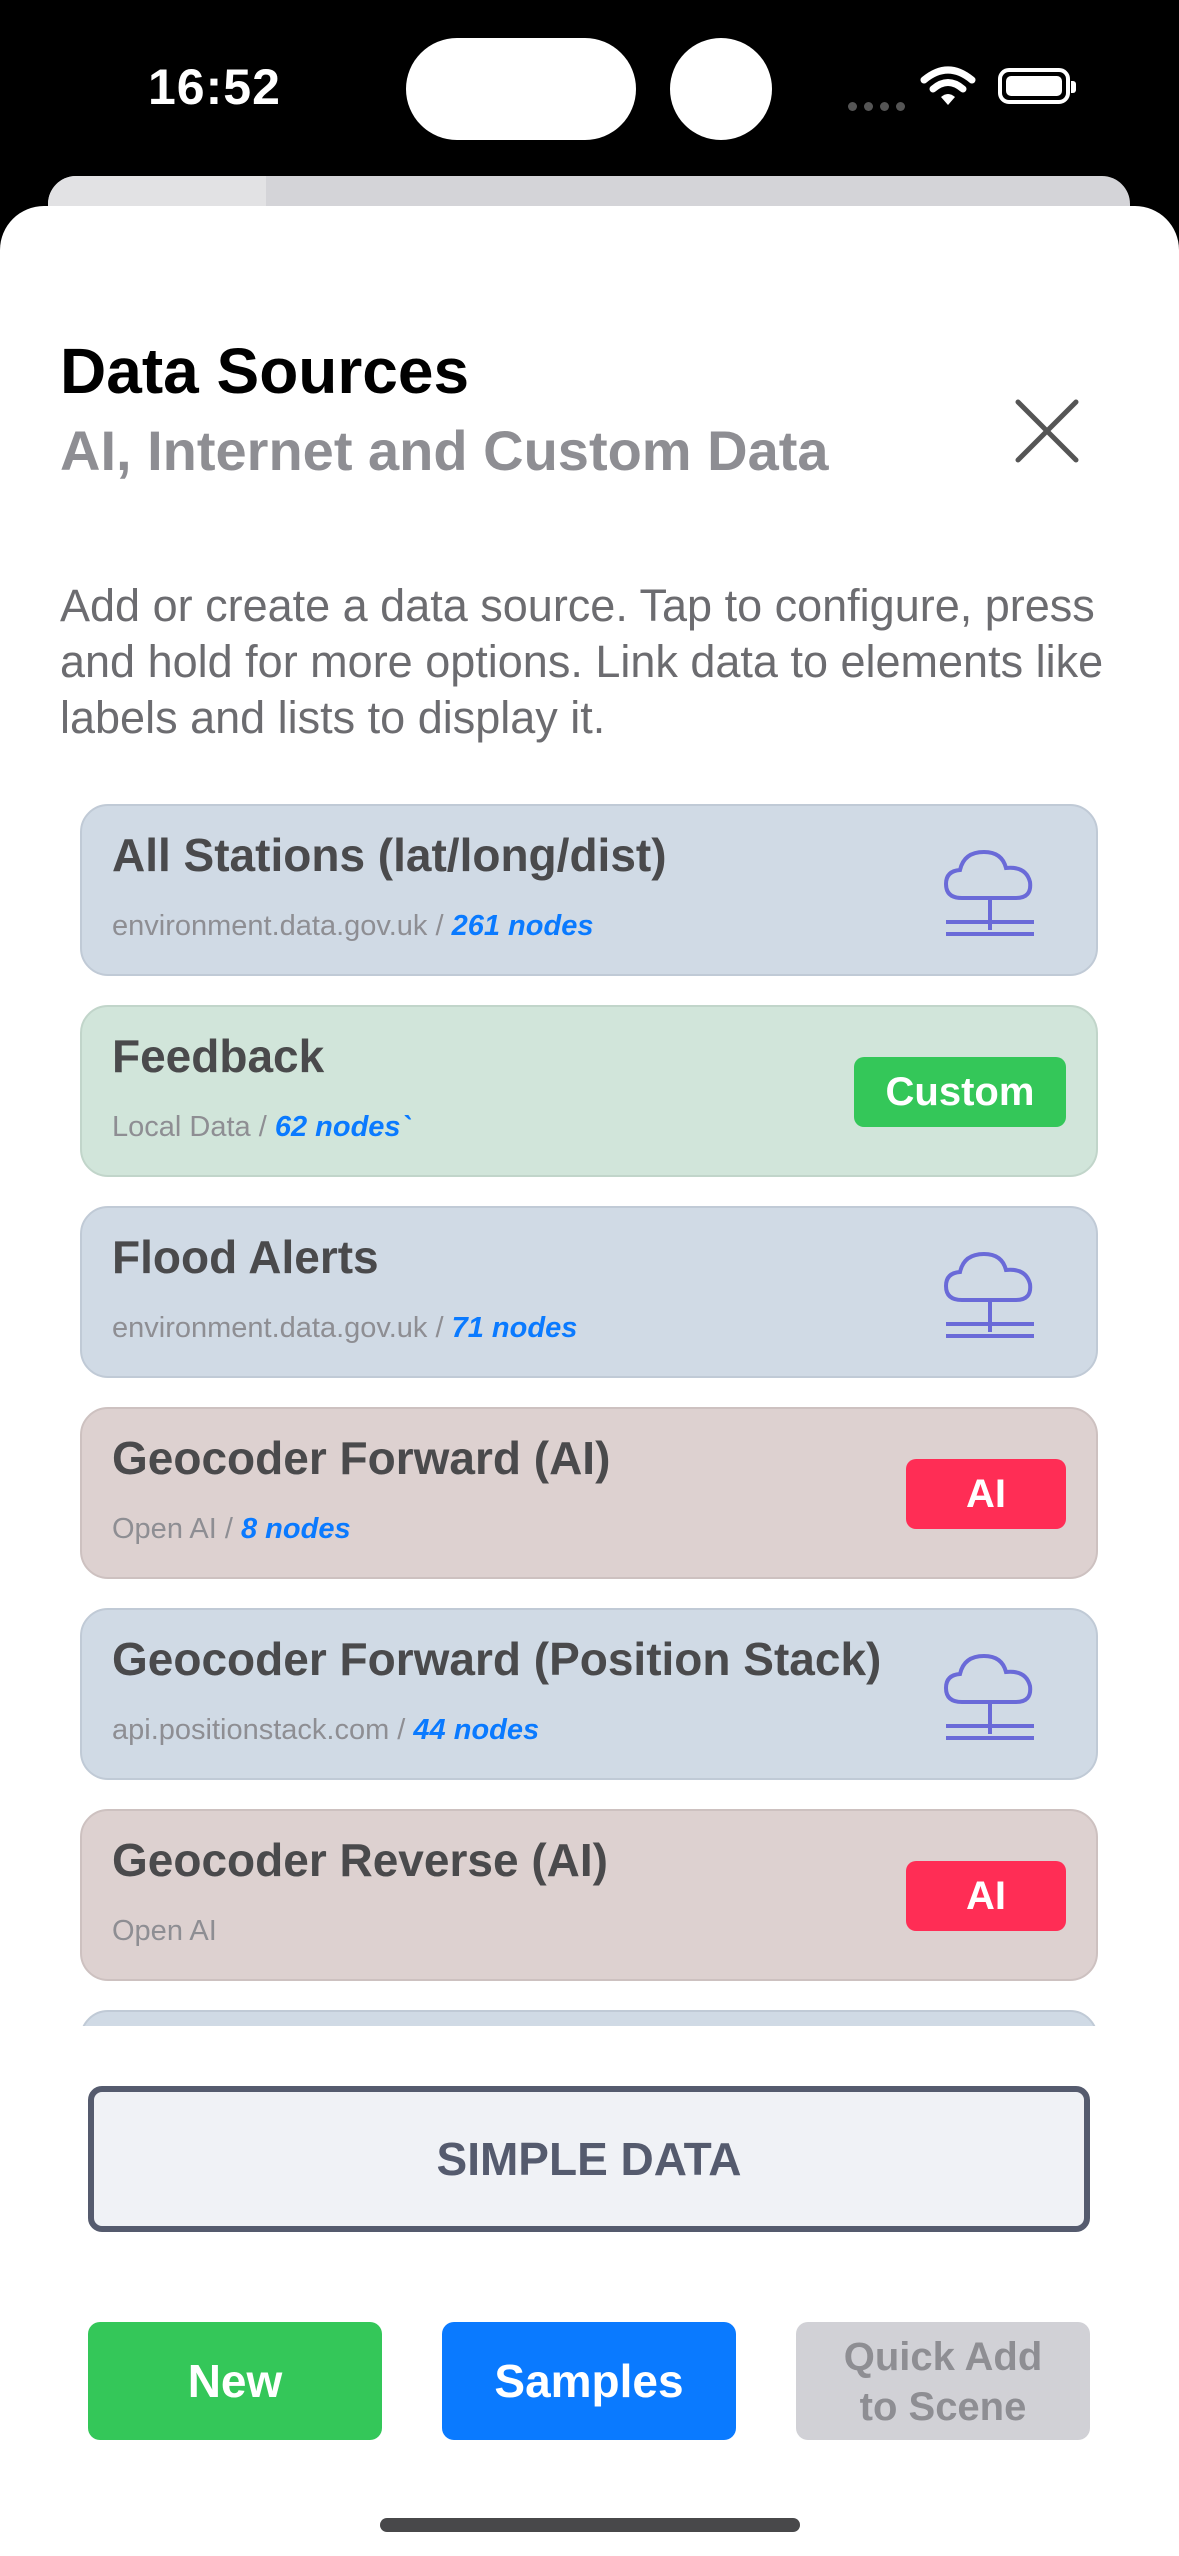 This screenshot has height=2556, width=1179. I want to click on custom-badge: Custom, so click(960, 1092).